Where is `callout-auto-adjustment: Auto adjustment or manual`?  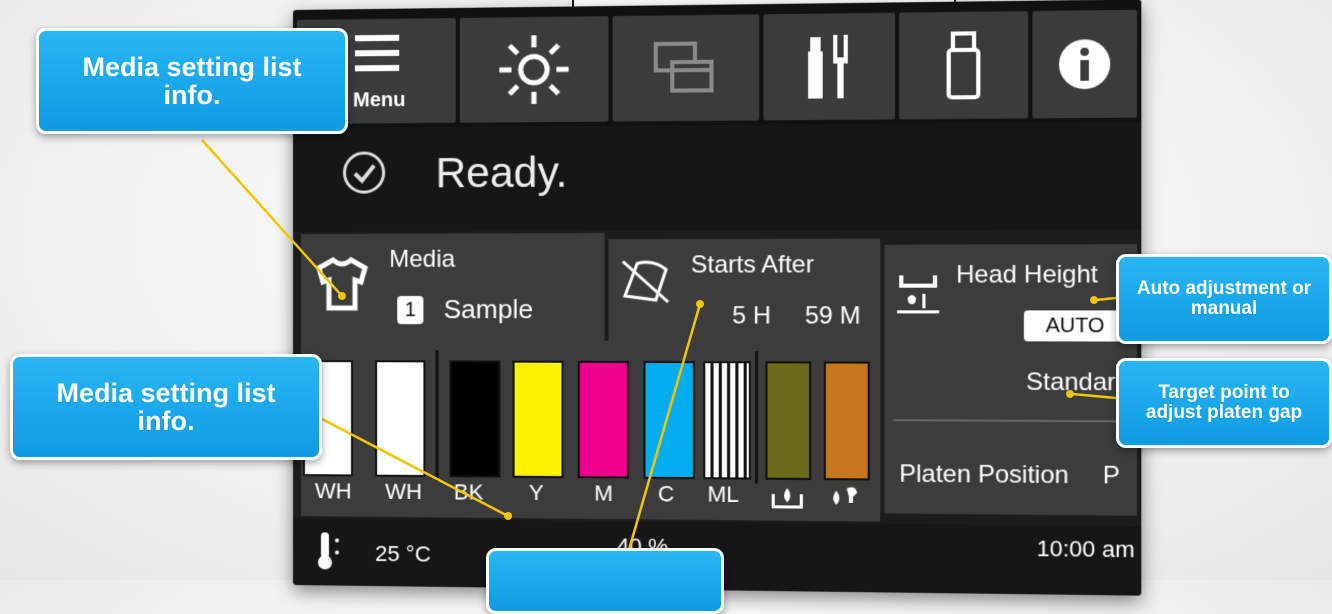
callout-auto-adjustment: Auto adjustment or manual is located at coordinates (1224, 299).